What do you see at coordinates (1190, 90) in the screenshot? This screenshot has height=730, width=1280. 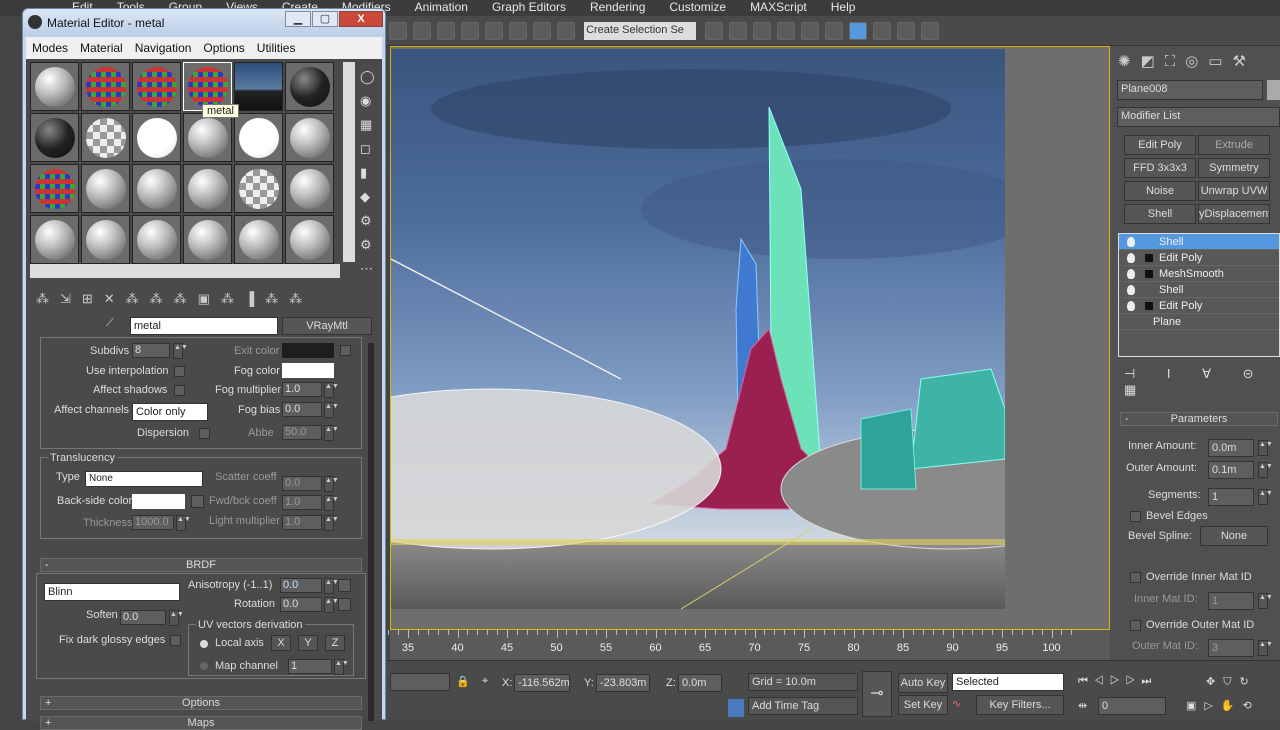 I see `object-name-field: Plane008` at bounding box center [1190, 90].